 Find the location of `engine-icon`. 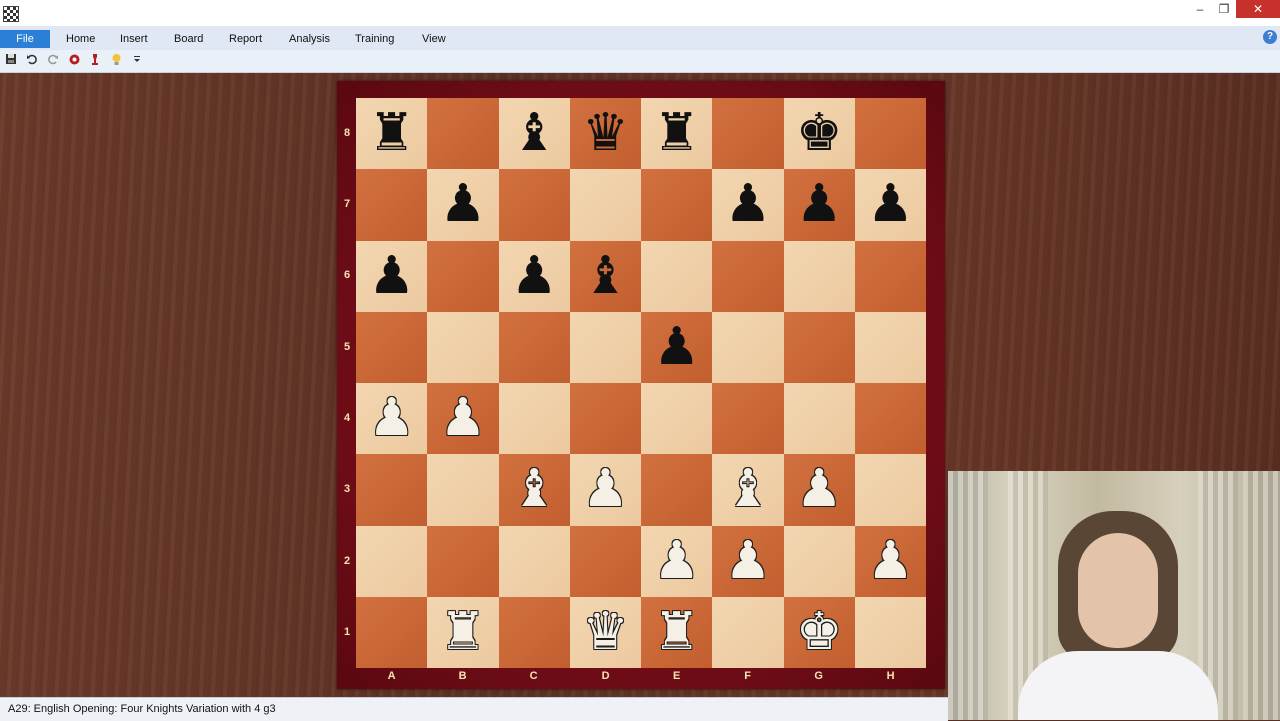

engine-icon is located at coordinates (74, 60).